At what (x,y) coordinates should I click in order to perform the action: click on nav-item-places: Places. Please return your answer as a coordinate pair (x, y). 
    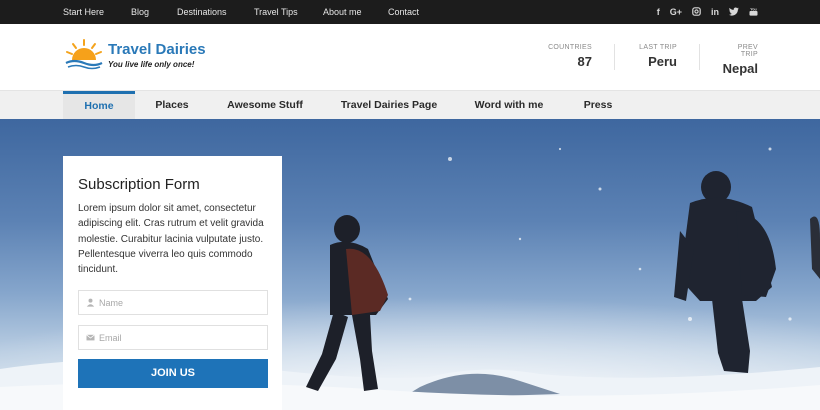
    Looking at the image, I should click on (172, 105).